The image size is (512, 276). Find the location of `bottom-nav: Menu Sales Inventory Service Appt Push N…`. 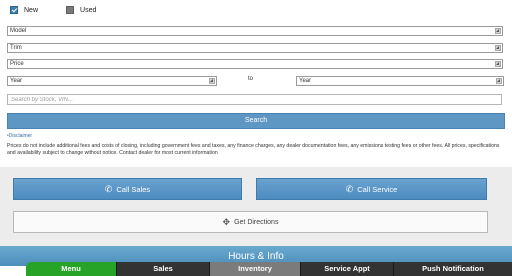

bottom-nav: Menu Sales Inventory Service Appt Push N… is located at coordinates (269, 269).